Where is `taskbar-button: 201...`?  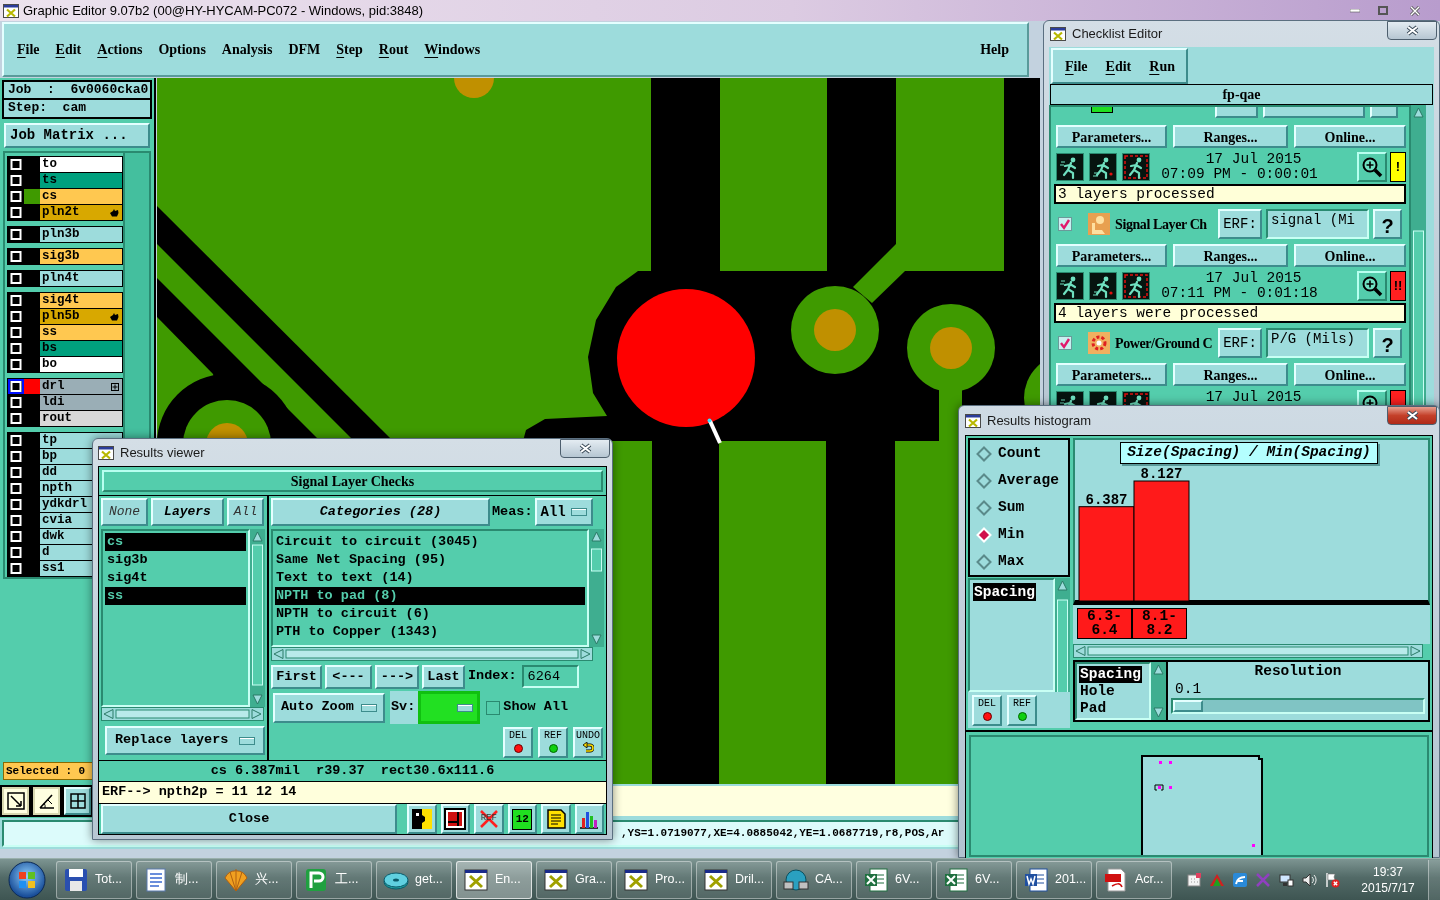
taskbar-button: 201... is located at coordinates (1054, 879).